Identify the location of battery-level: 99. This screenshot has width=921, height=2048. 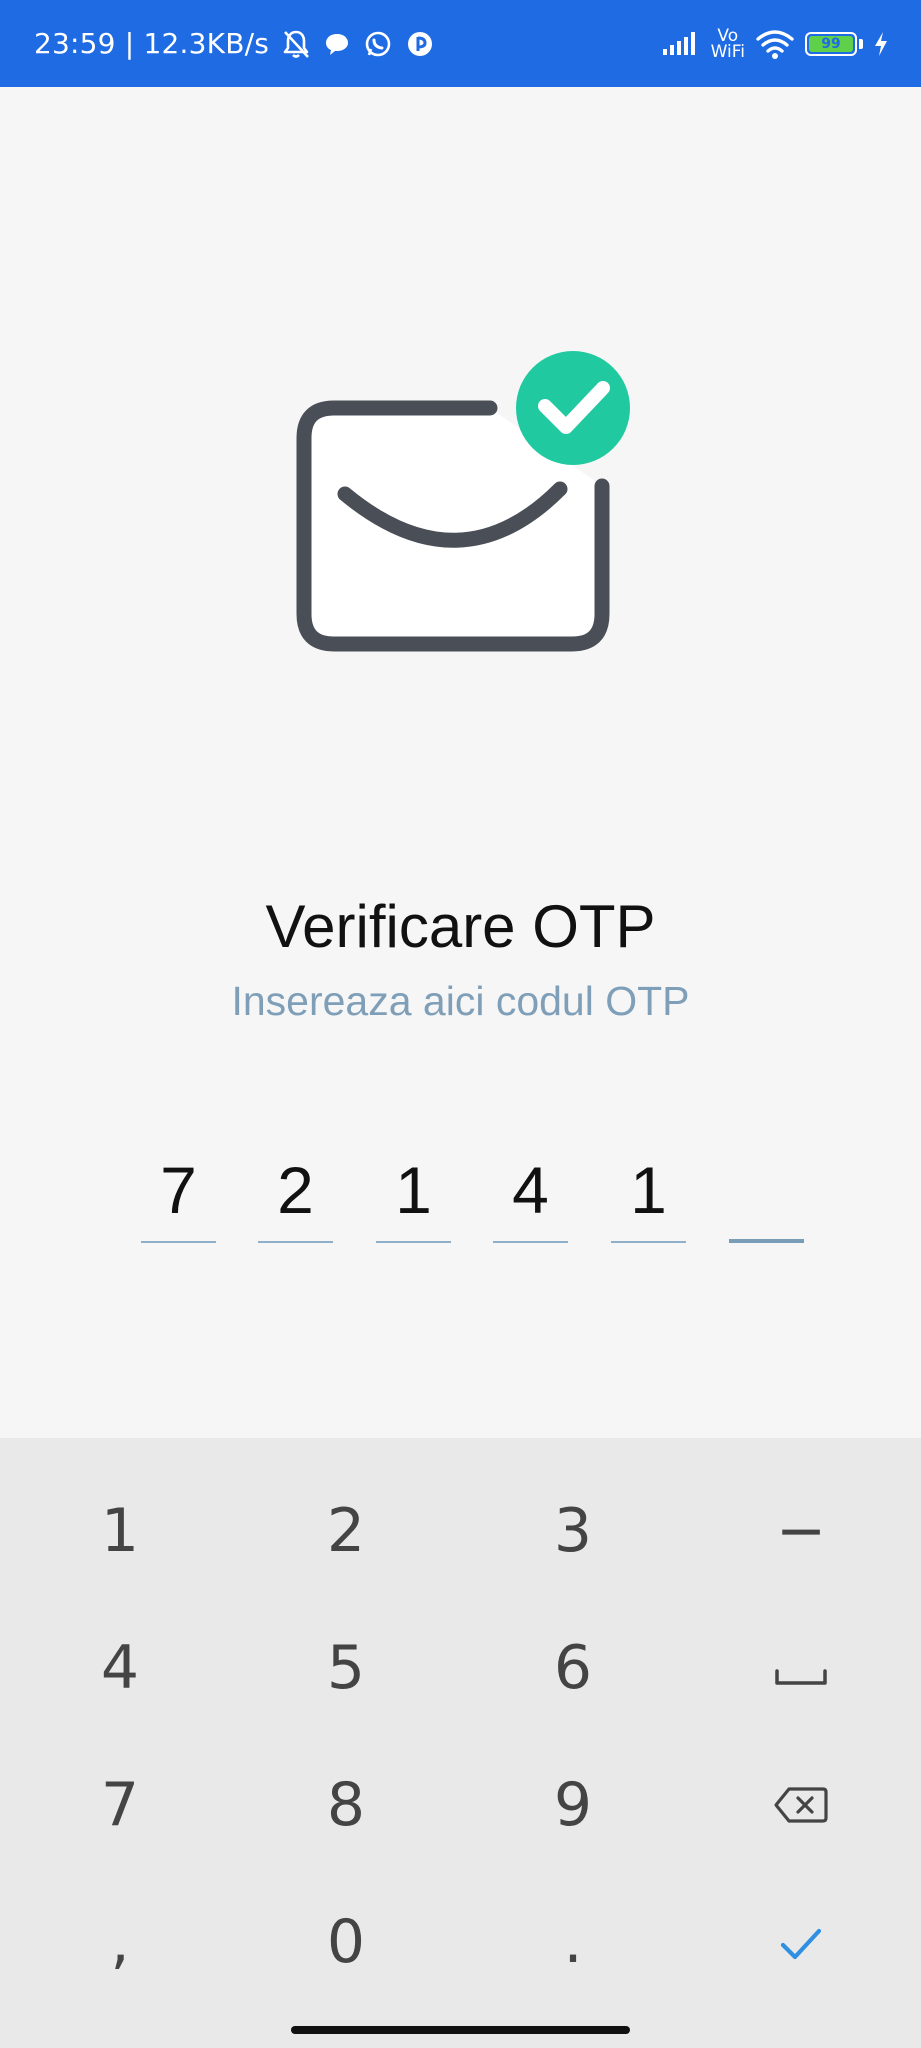
(831, 43).